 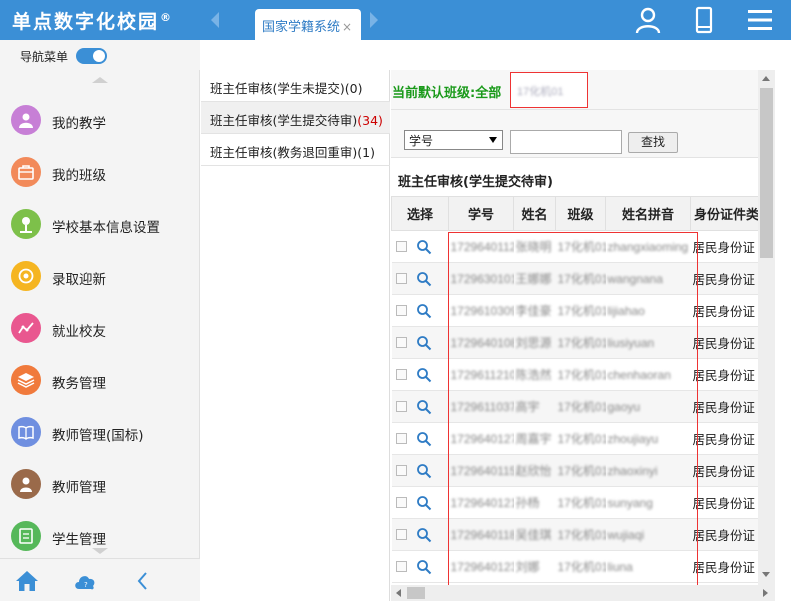 I want to click on col-header-pinyin: 姓名拼音, so click(x=648, y=213).